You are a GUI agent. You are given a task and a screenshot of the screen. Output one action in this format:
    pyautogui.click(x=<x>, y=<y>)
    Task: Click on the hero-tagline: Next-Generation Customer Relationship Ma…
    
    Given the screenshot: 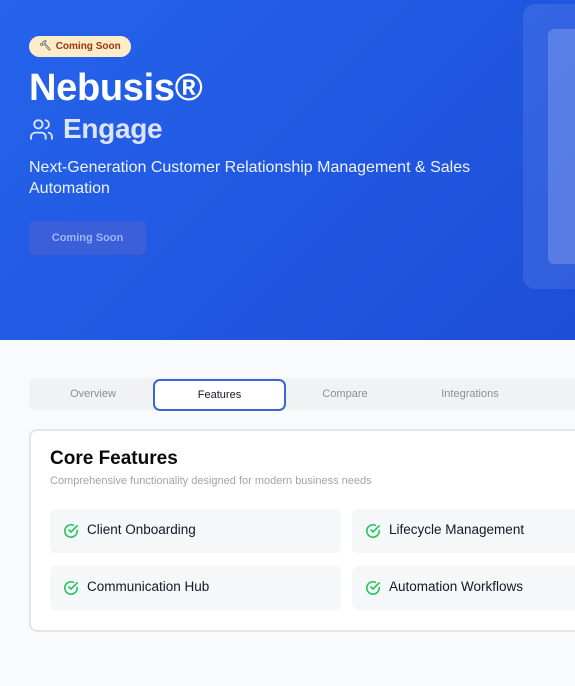 What is the action you would take?
    pyautogui.click(x=250, y=178)
    